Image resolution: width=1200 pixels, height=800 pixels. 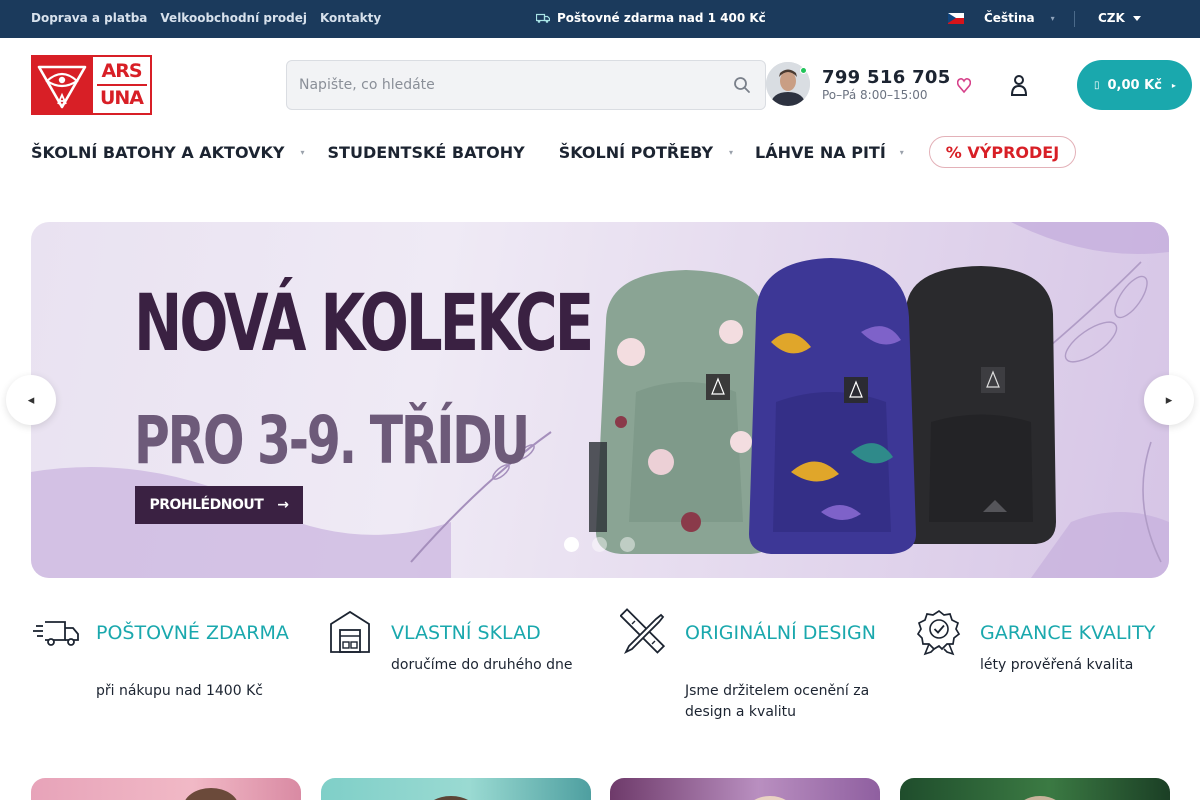 I want to click on currency-selector: CZK, so click(x=1119, y=18).